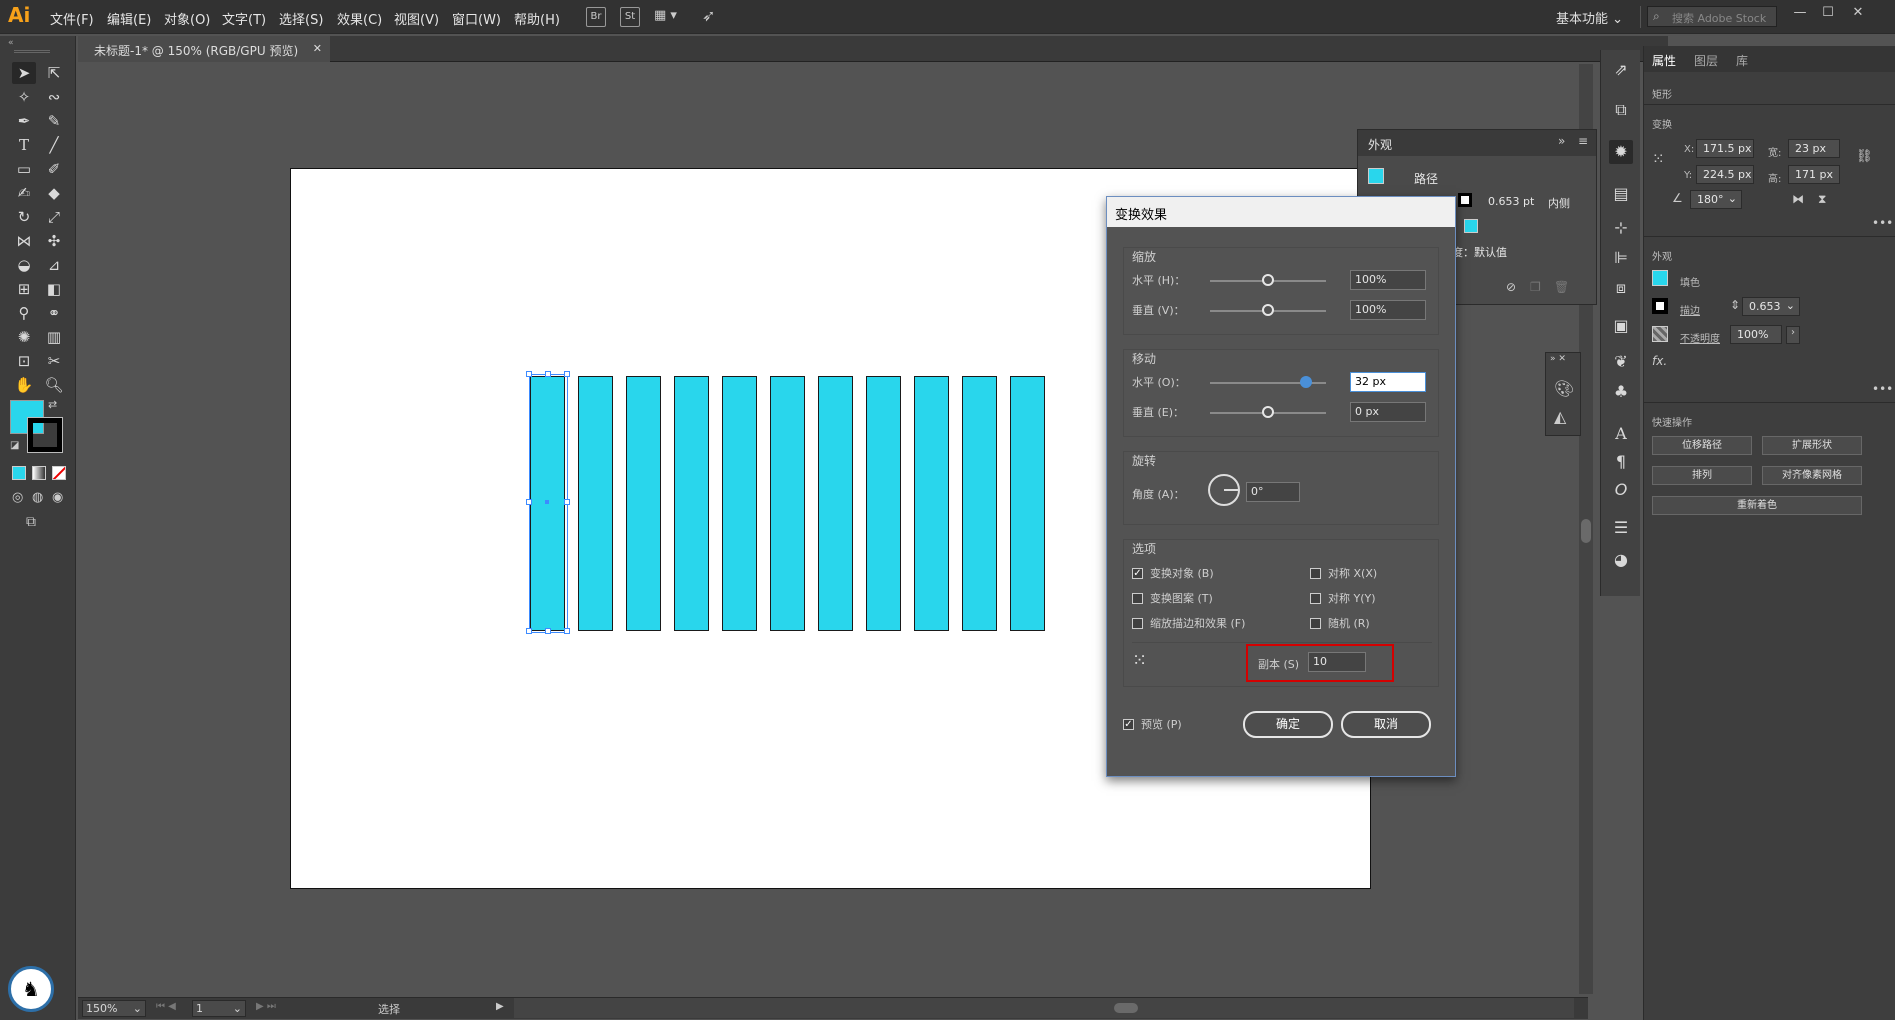  I want to click on close-tab-icon: ✕, so click(317, 48).